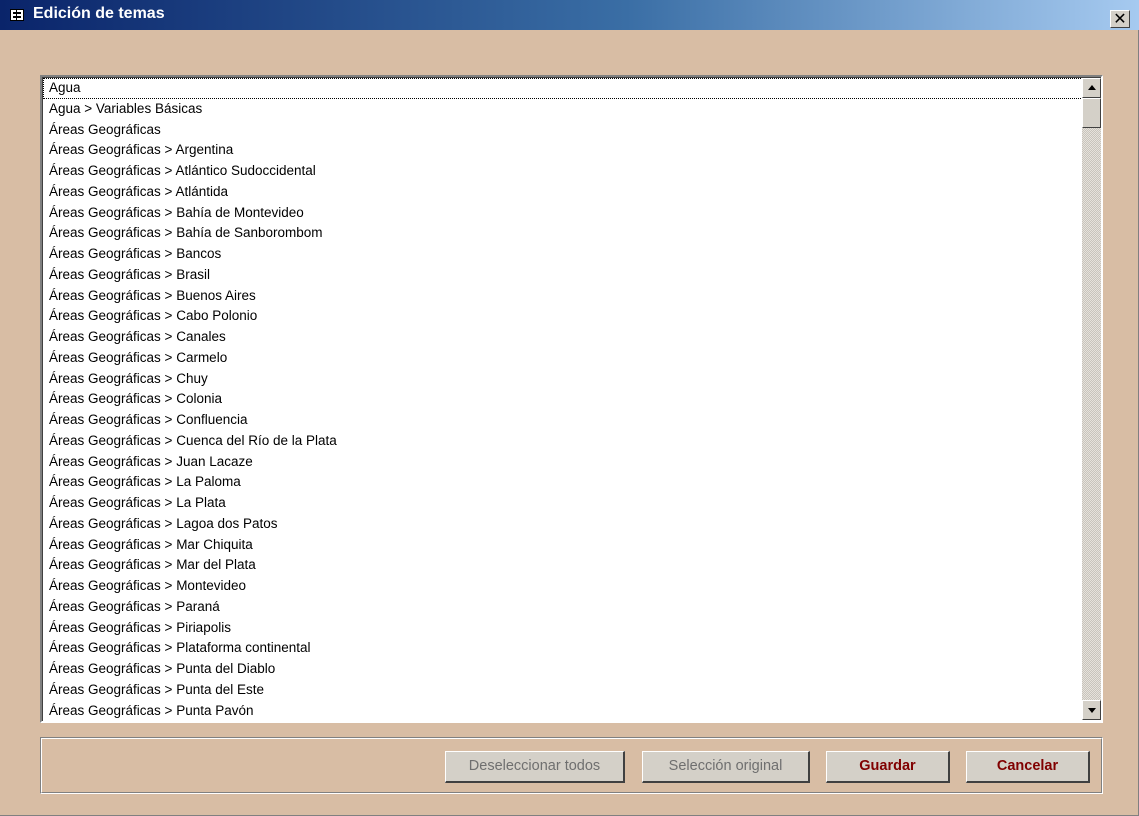  I want to click on list-item: Áreas Geográficas > Lagoa dos Patos, so click(563, 524).